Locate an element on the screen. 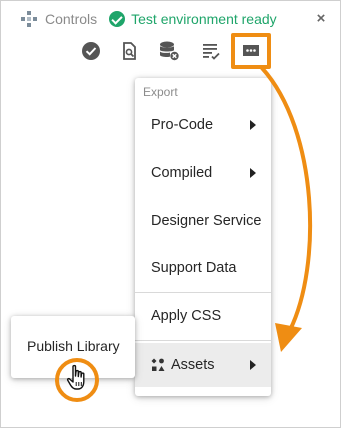  menu-item-label: Compiled is located at coordinates (182, 173).